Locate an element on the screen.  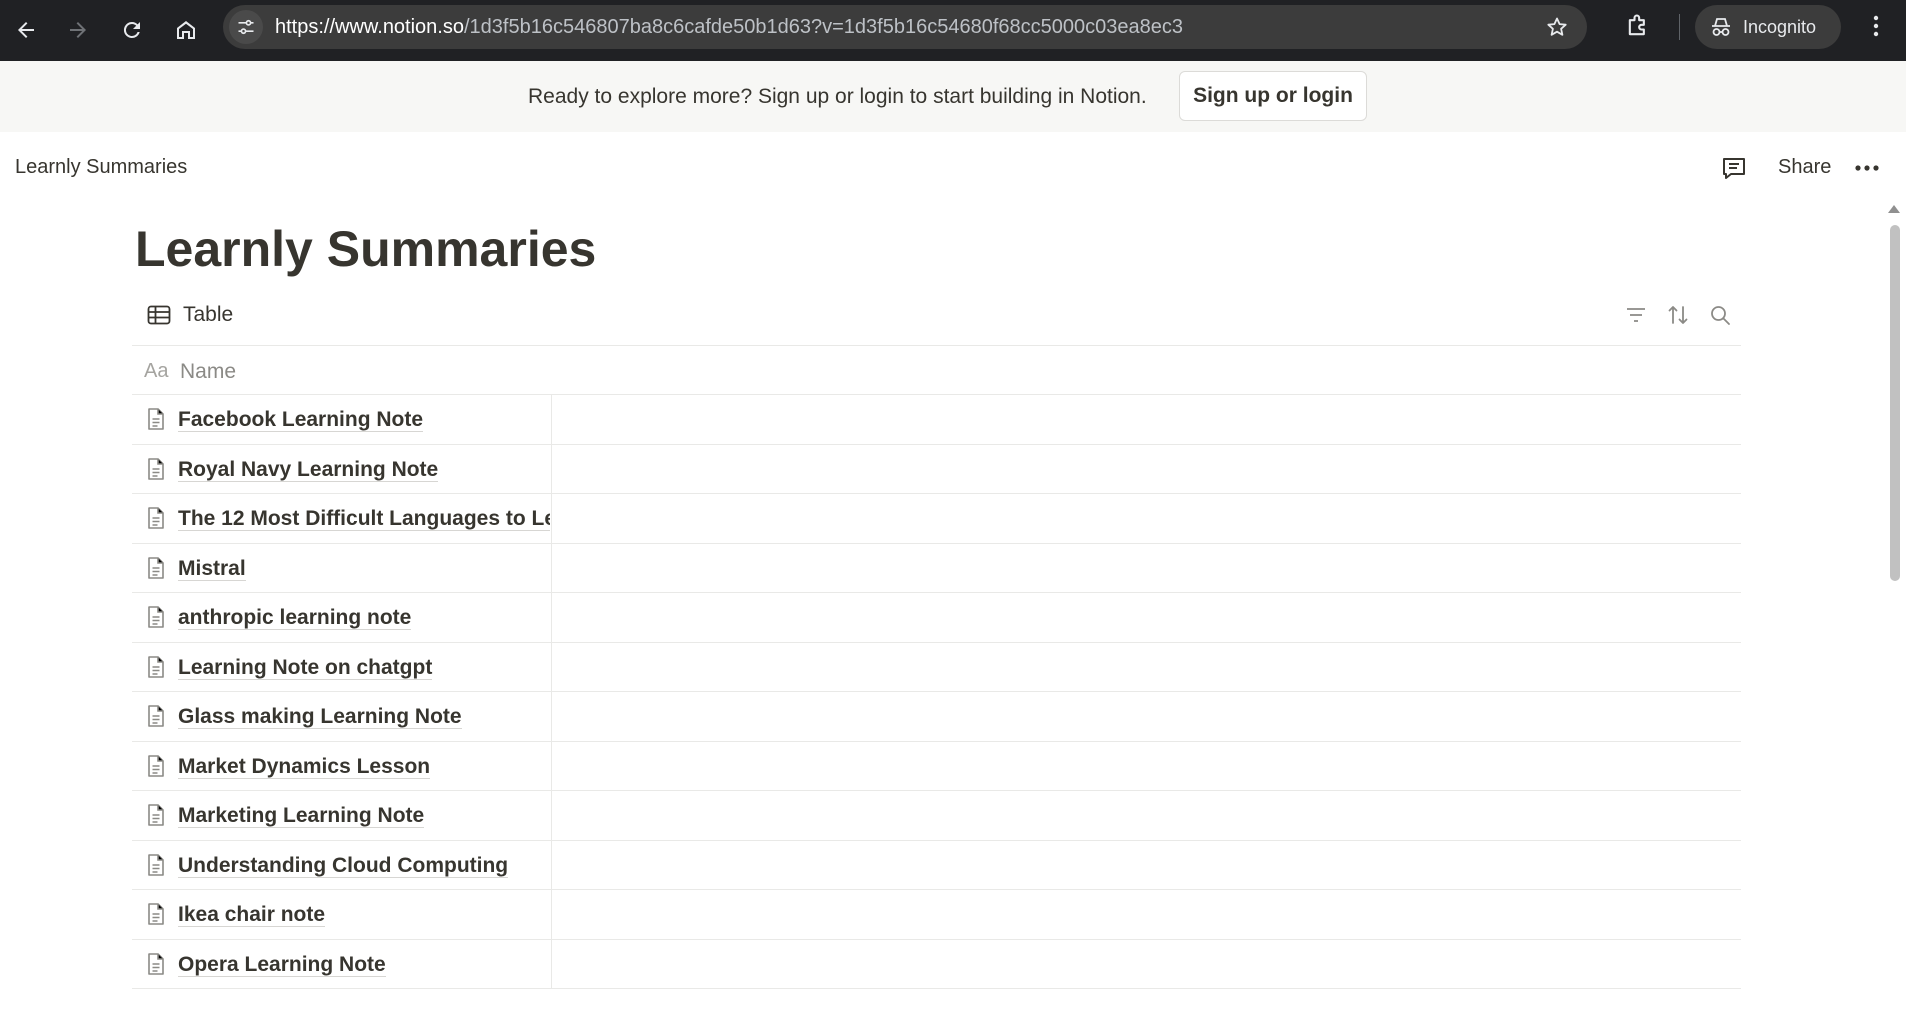
incognito-badge: Incognito is located at coordinates (1768, 27).